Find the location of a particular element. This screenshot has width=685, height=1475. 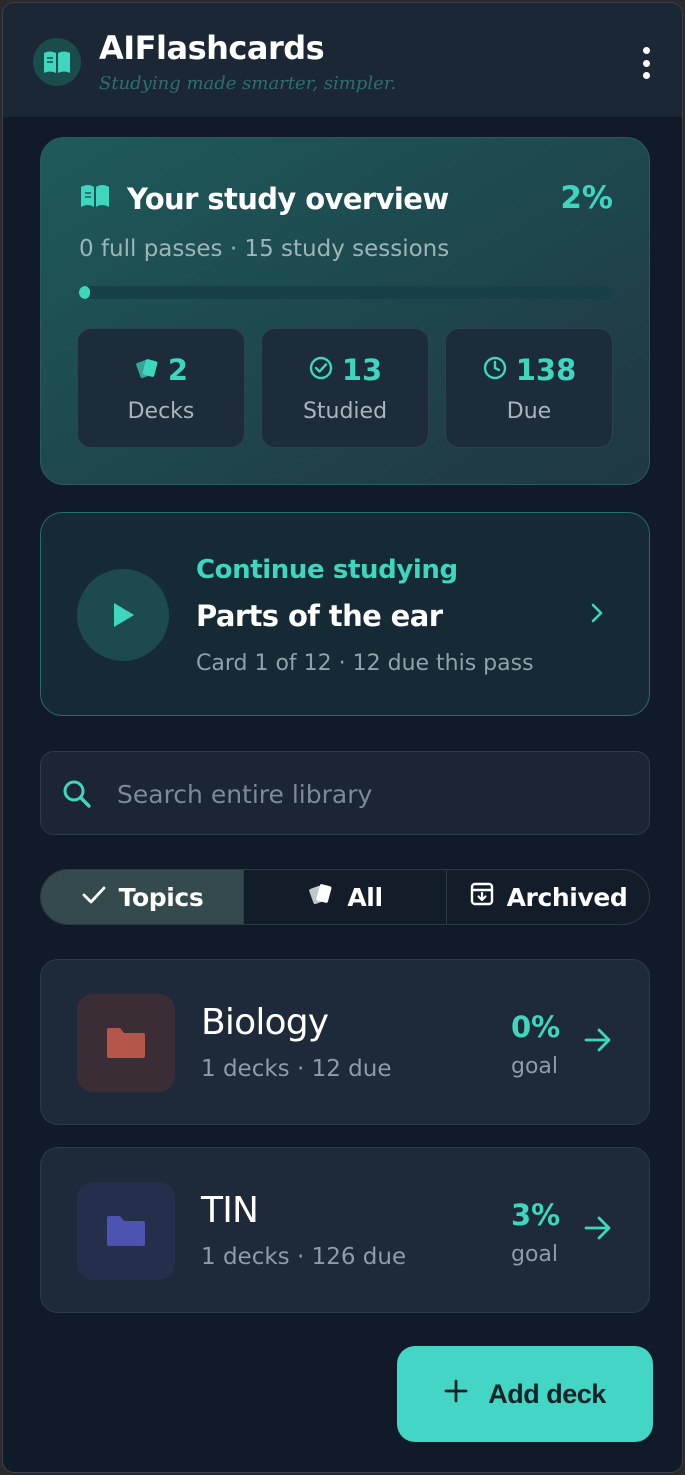

book-logo-icon is located at coordinates (57, 62).